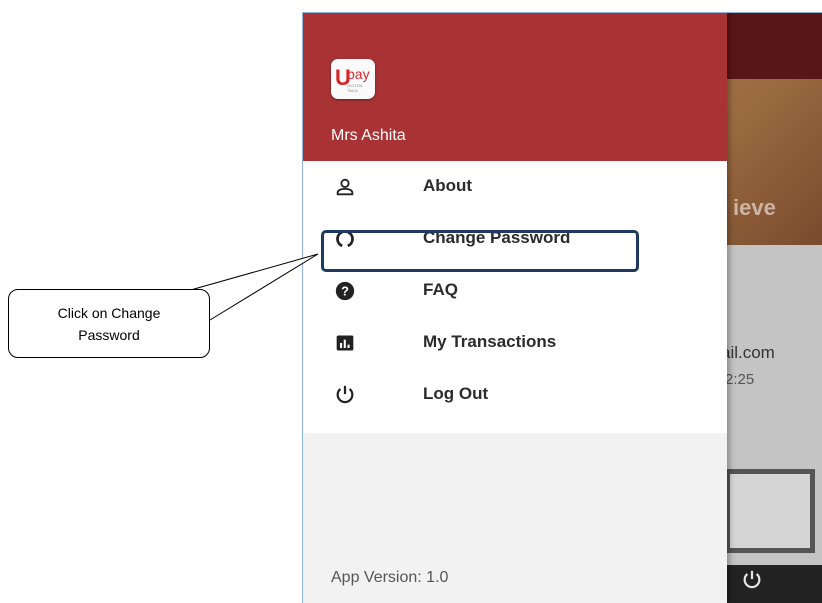 This screenshot has width=822, height=603. I want to click on background-banner-text: ieve, so click(754, 207).